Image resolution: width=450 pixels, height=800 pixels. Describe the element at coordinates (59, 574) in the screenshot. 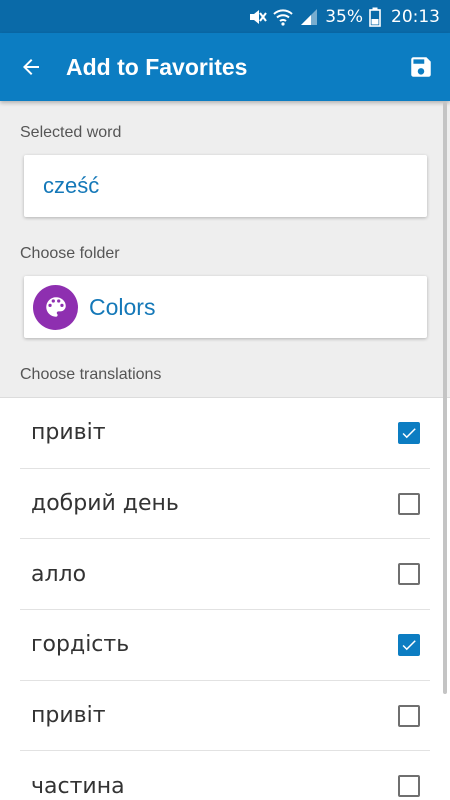

I see `translation-text: алло` at that location.